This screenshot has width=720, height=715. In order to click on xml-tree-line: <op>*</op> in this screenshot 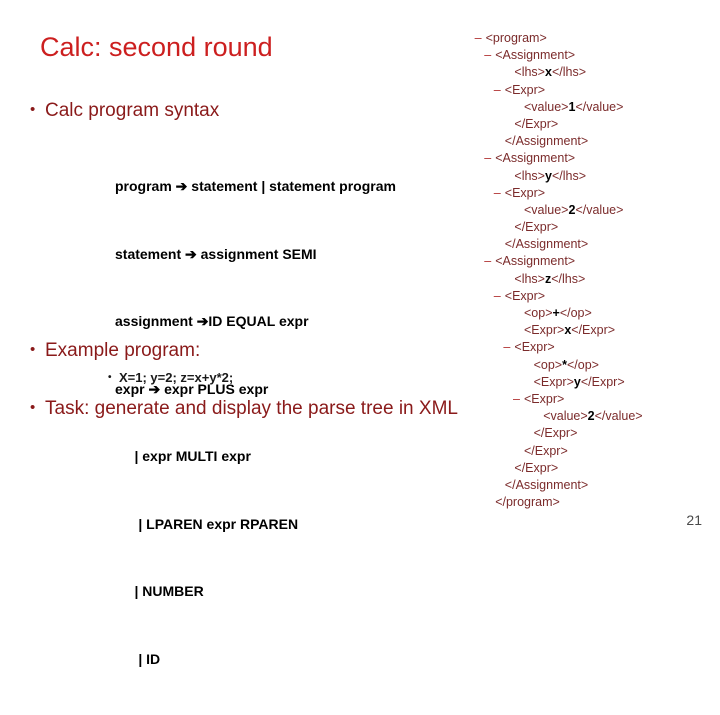, I will do `click(592, 365)`.